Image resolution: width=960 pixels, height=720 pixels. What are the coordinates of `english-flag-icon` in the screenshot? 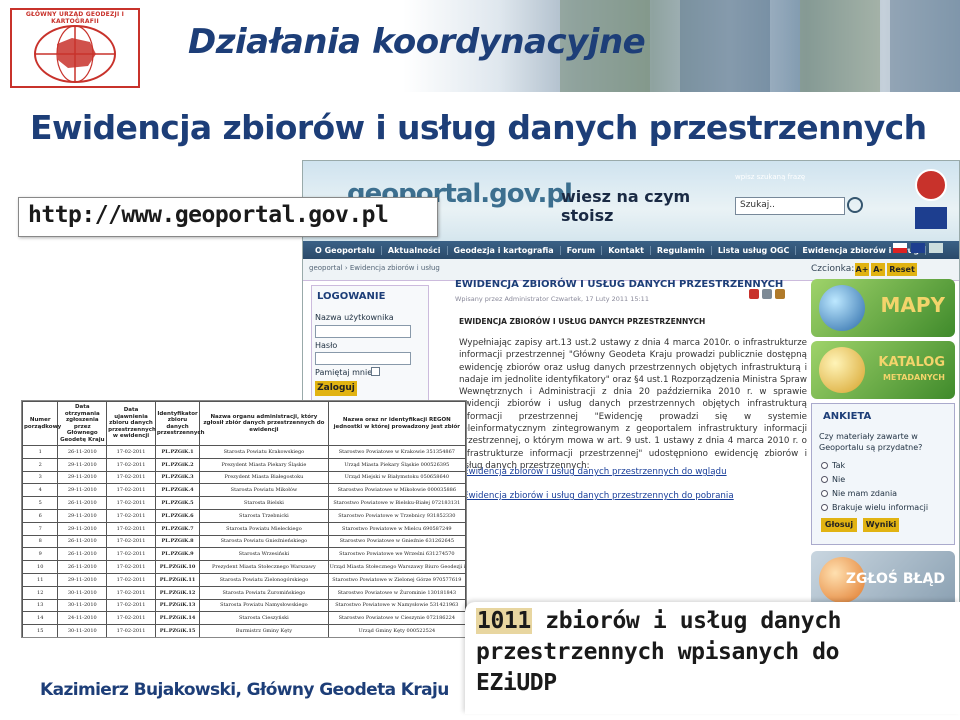 It's located at (918, 248).